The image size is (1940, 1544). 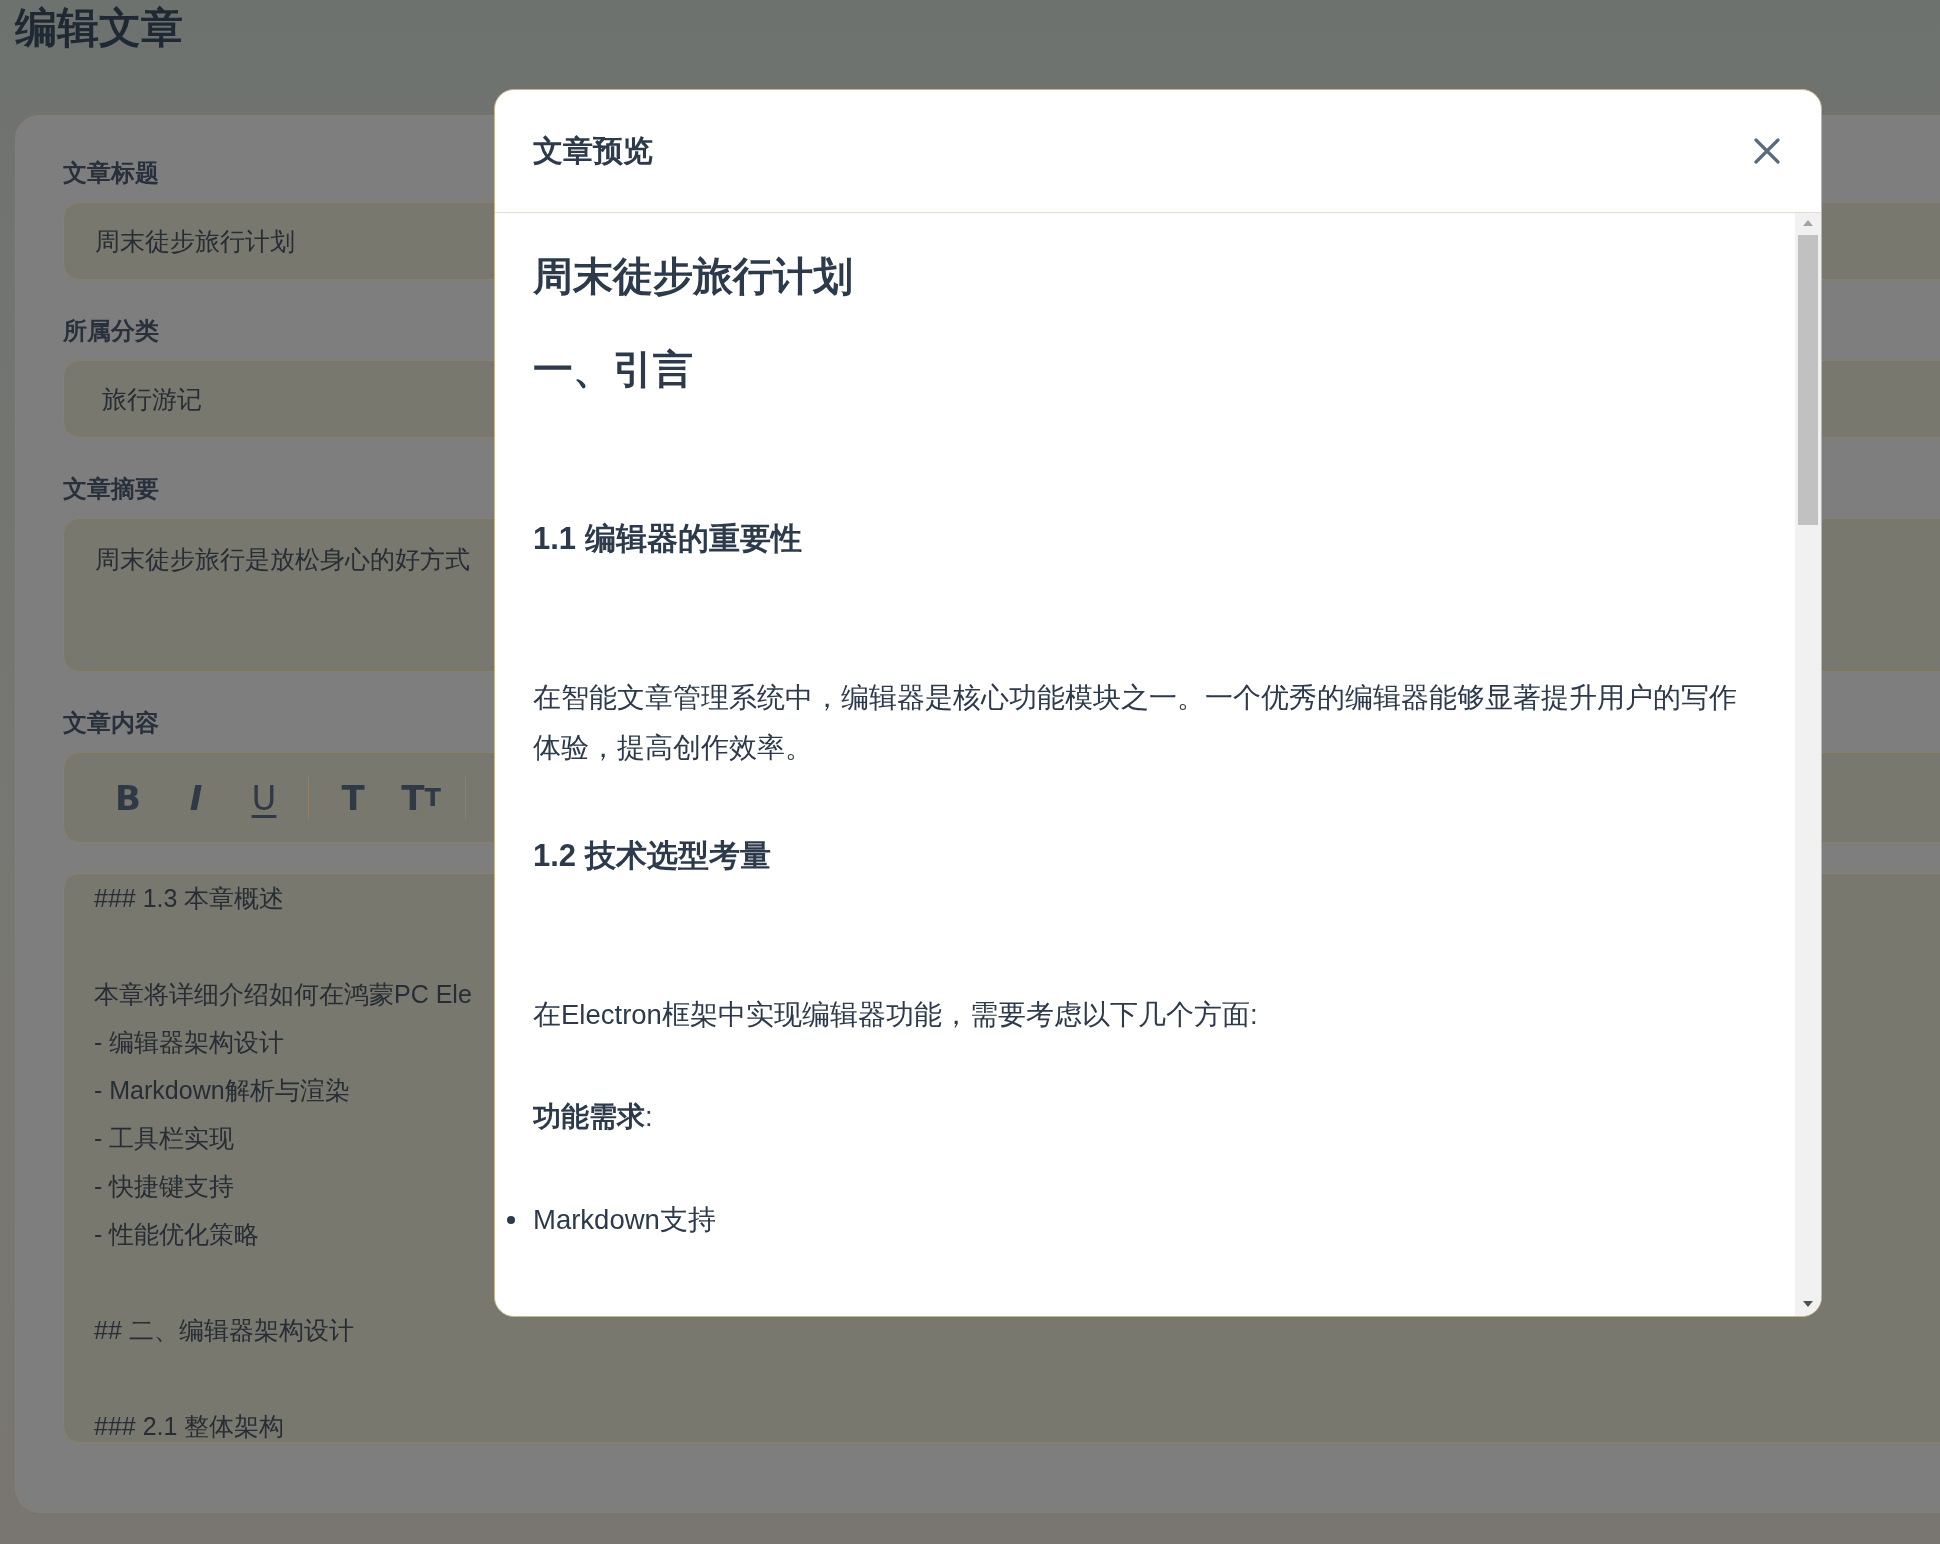 I want to click on editor-line: - Markdown解析与渲染, so click(x=222, y=1090).